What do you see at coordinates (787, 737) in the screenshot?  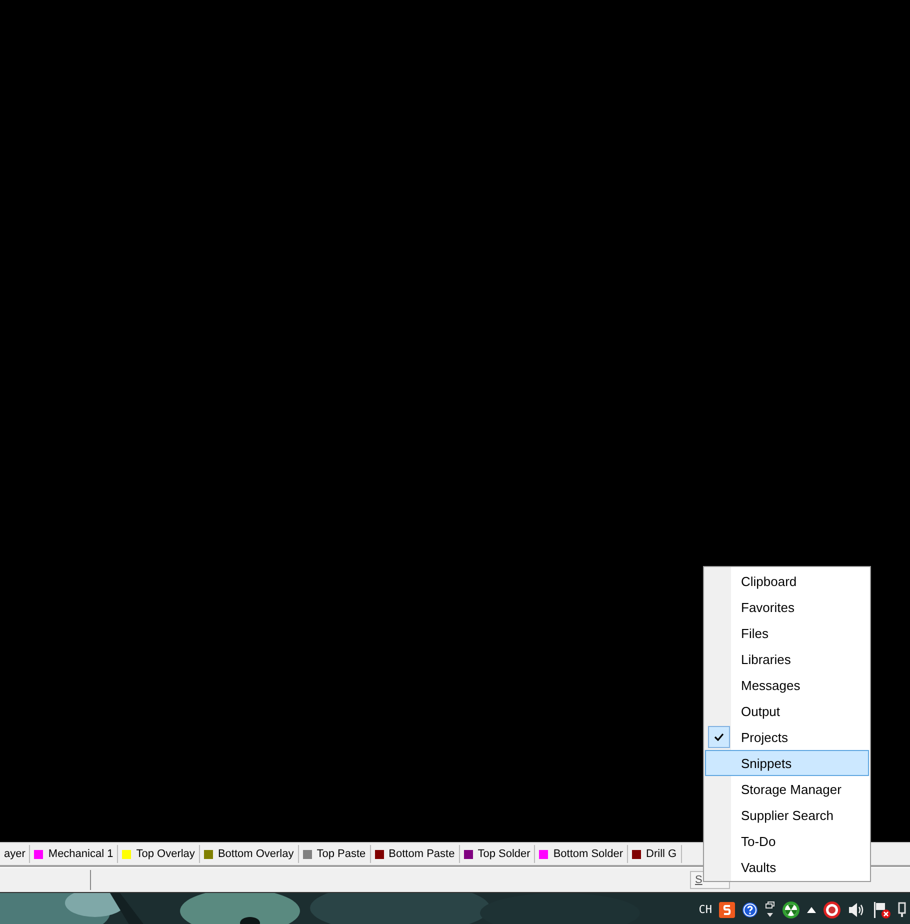 I see `menu-item: Projects` at bounding box center [787, 737].